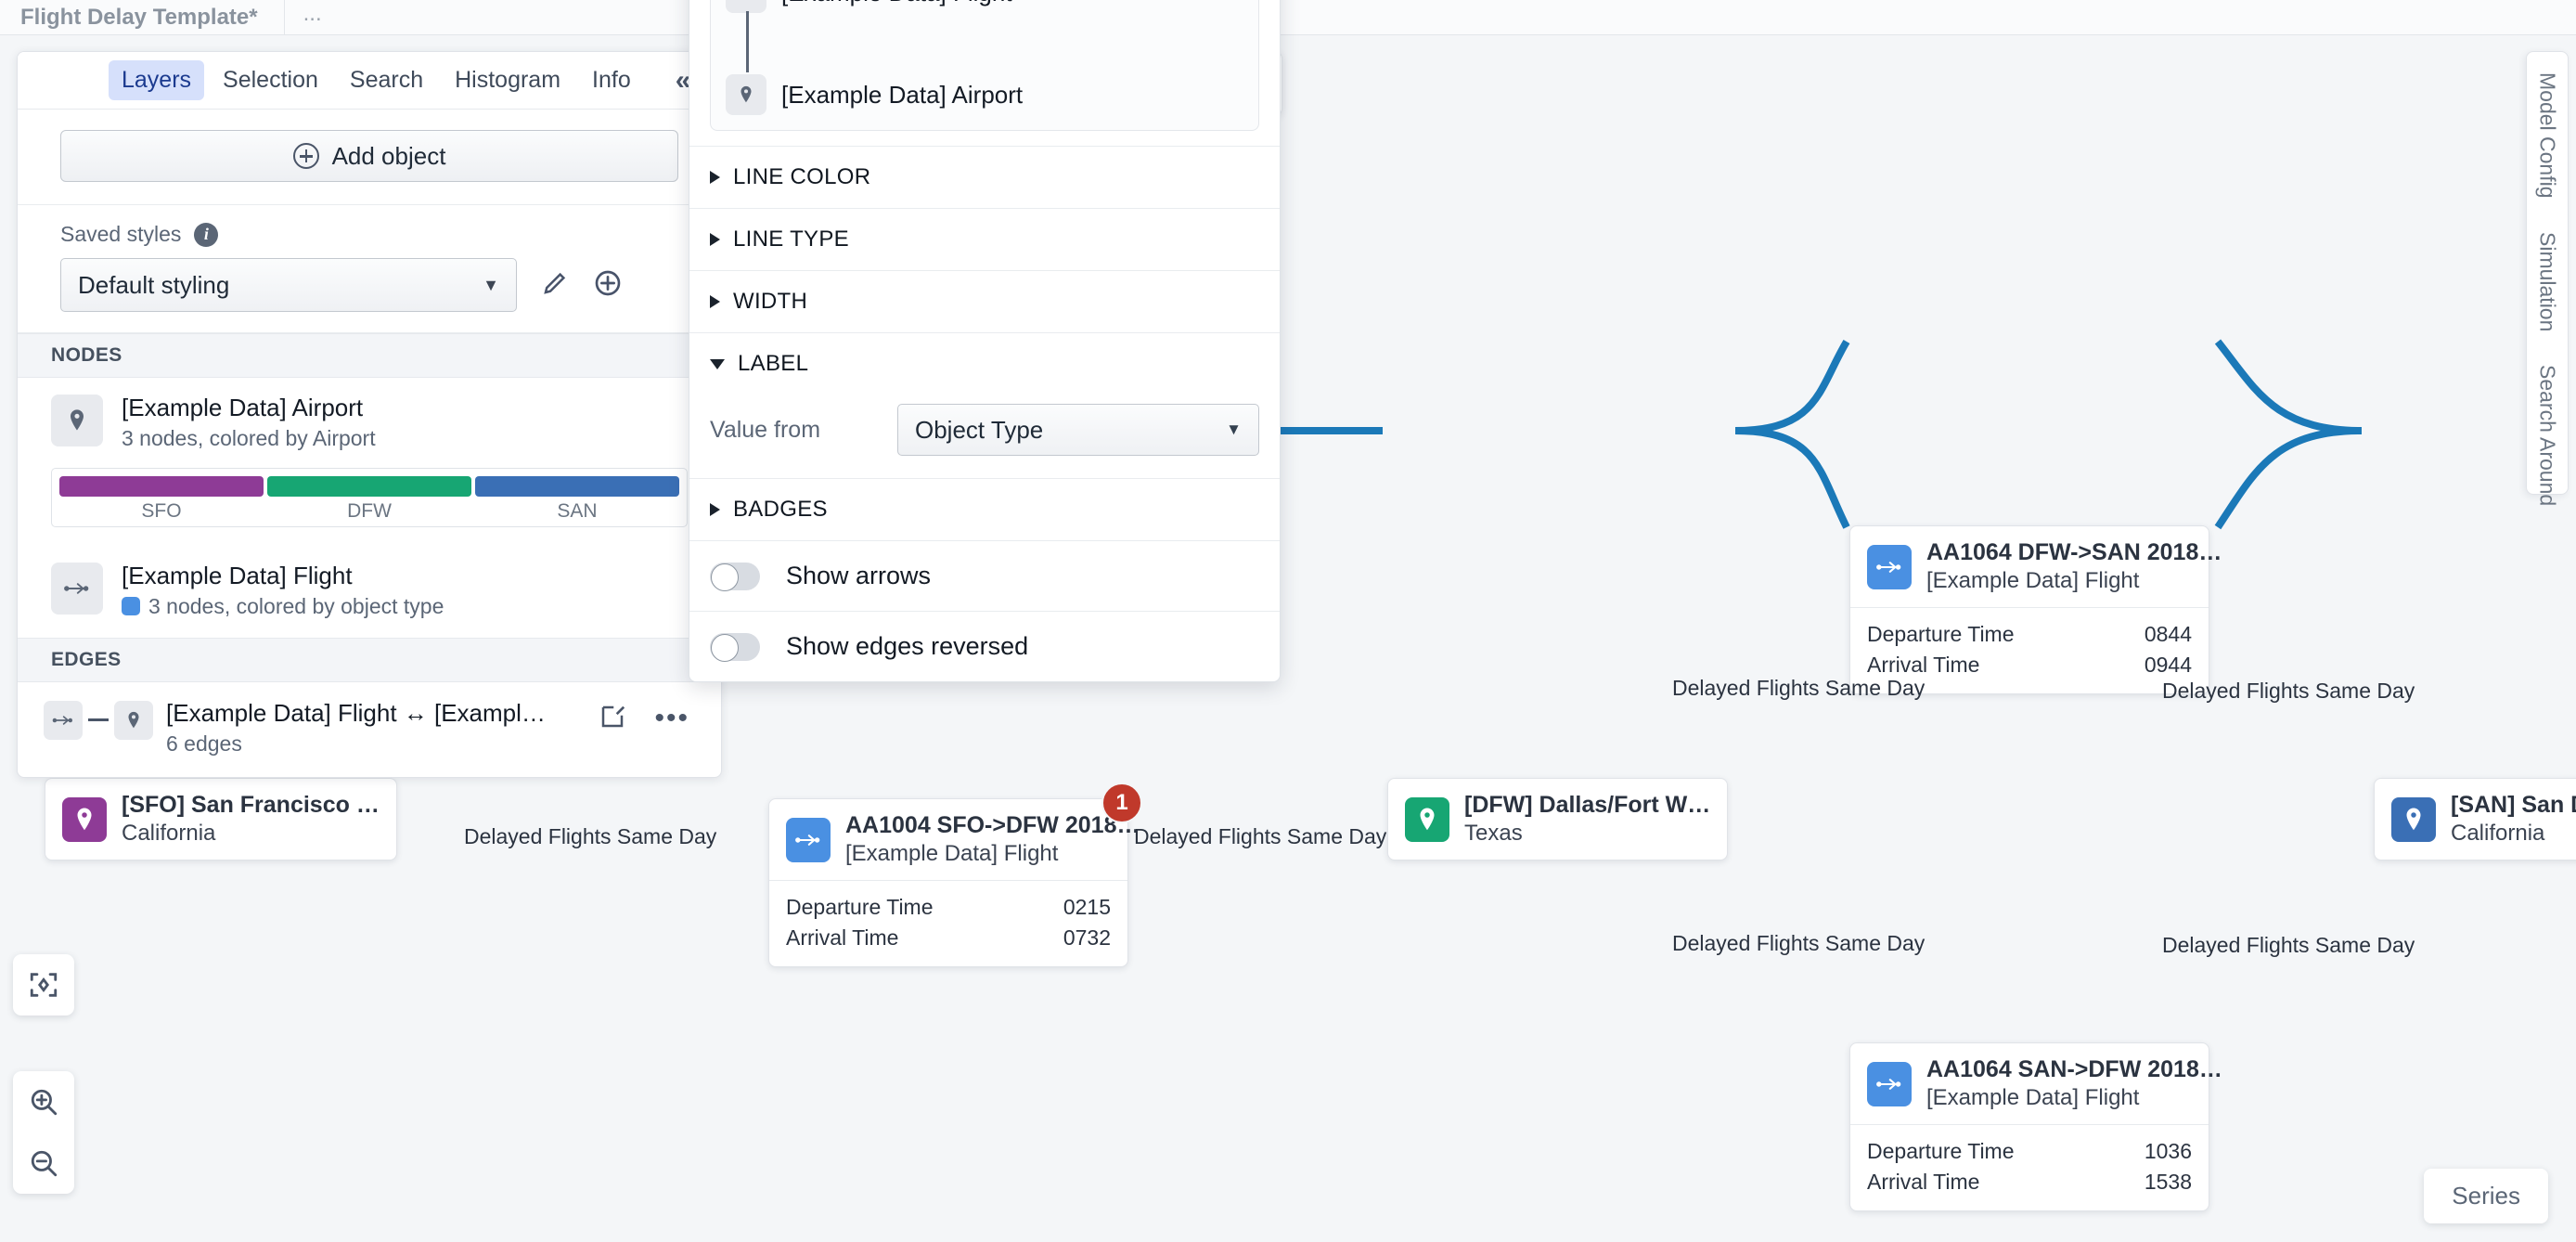 The width and height of the screenshot is (2576, 1242). I want to click on property-key: Departure Time, so click(1941, 1151).